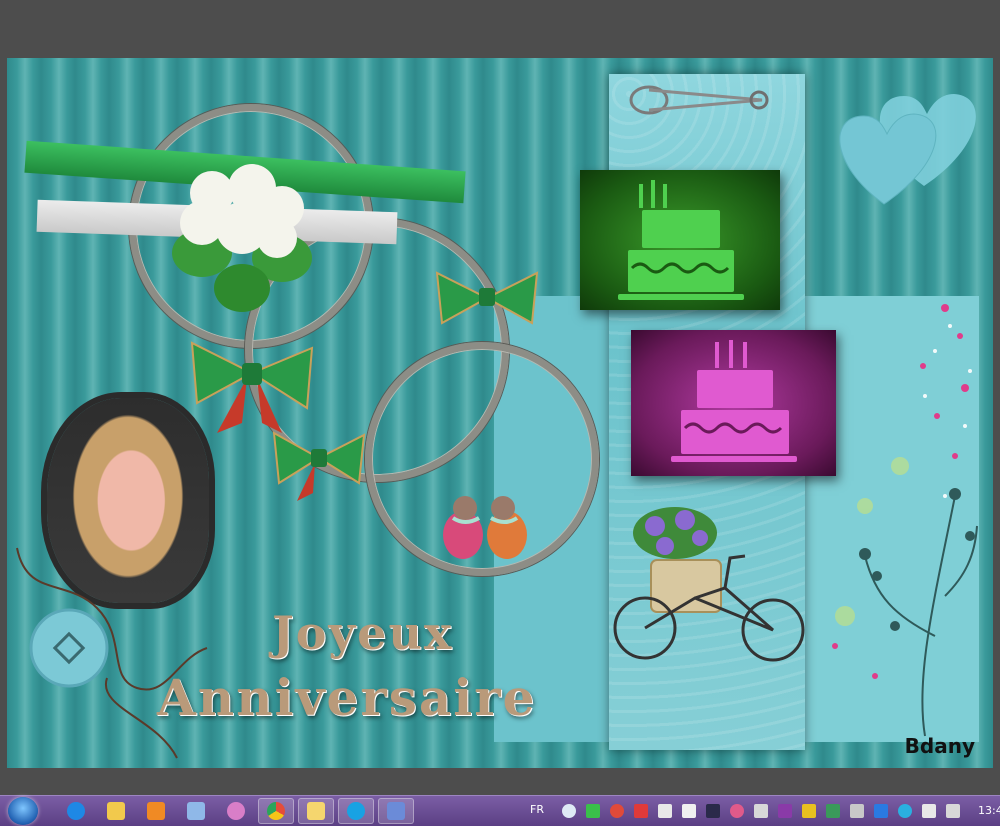 This screenshot has height=826, width=1000. What do you see at coordinates (487, 298) in the screenshot?
I see `plaid-bow-top-right` at bounding box center [487, 298].